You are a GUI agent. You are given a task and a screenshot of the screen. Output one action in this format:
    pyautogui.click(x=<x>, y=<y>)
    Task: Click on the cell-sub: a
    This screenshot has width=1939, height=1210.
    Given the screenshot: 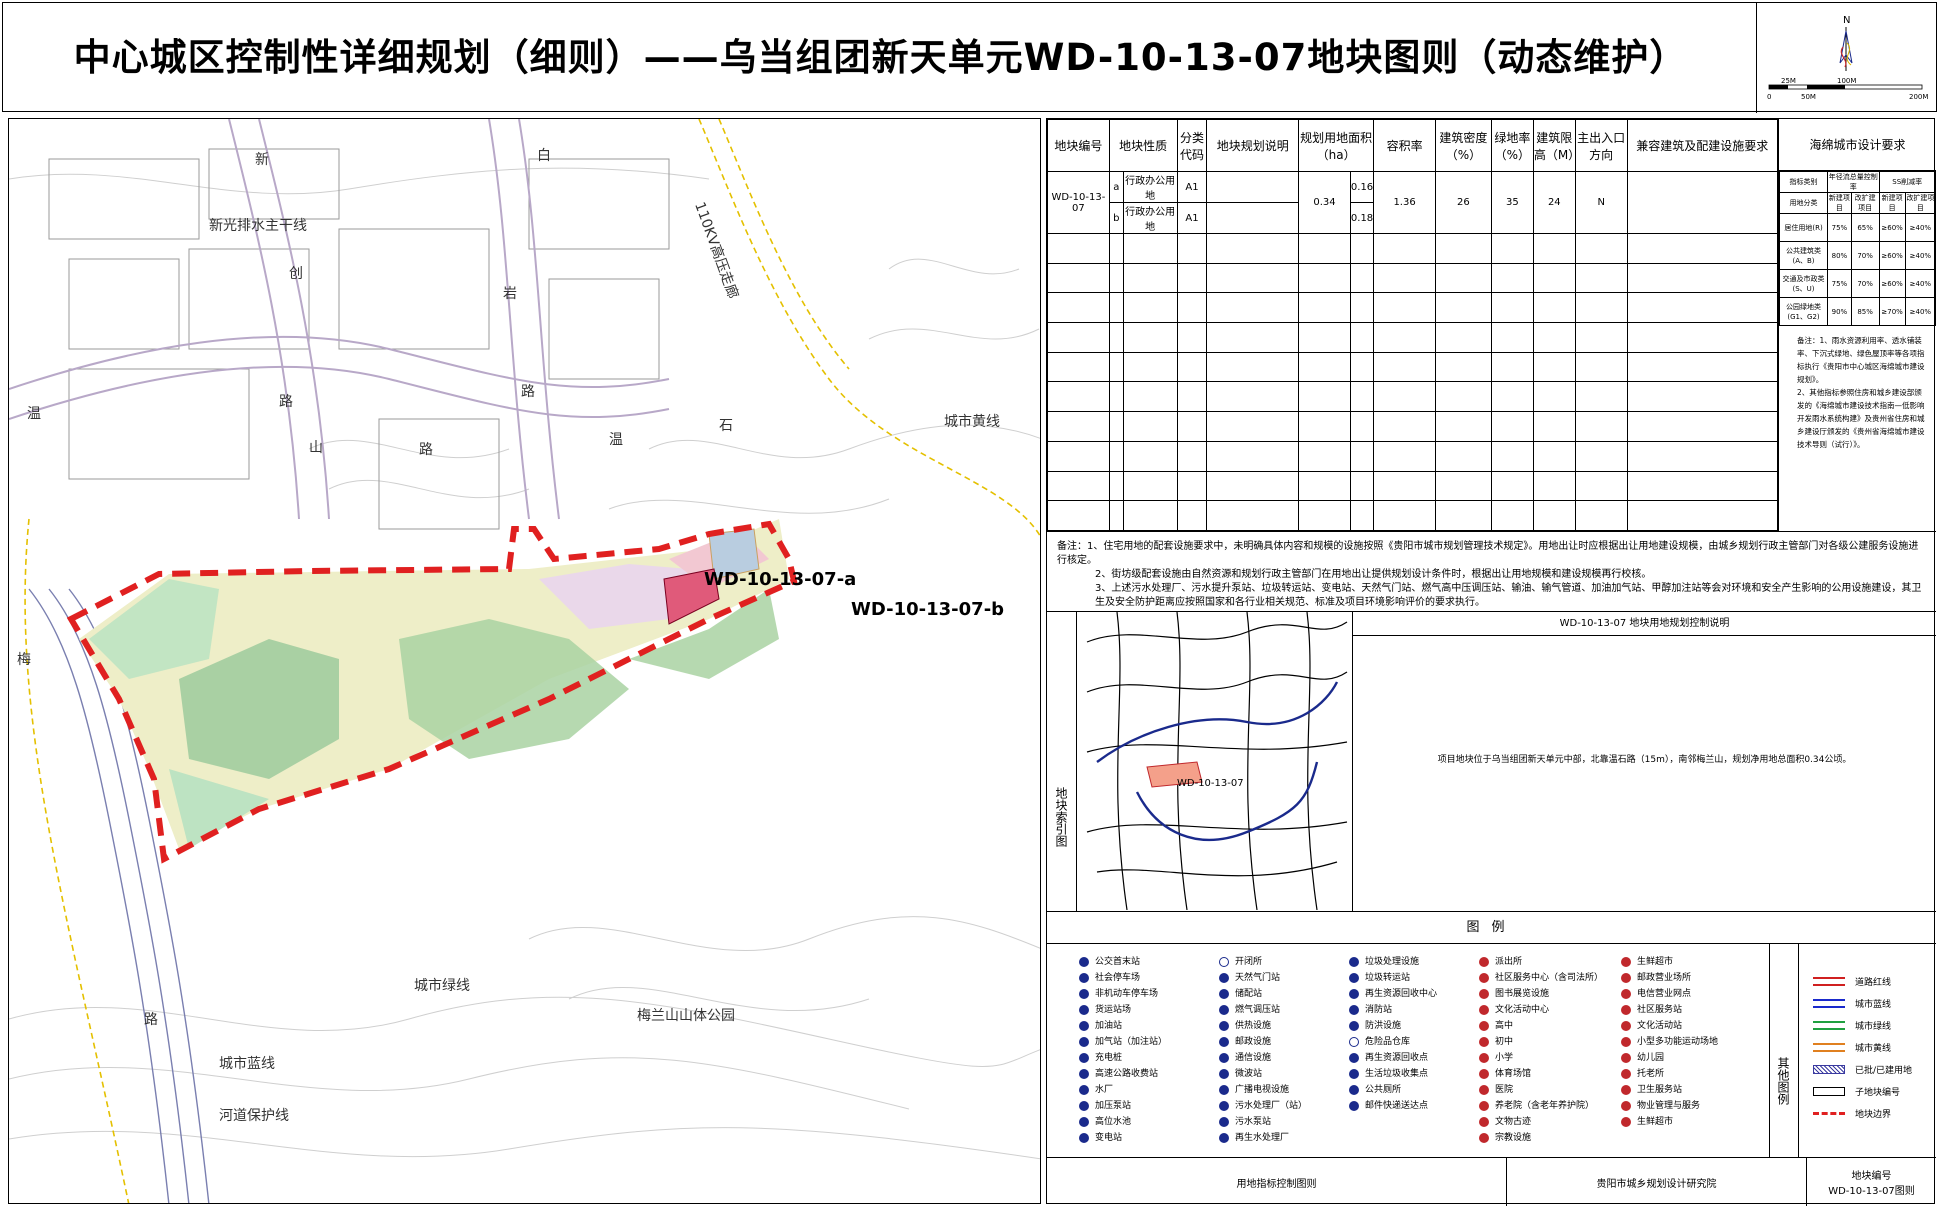 What is the action you would take?
    pyautogui.click(x=1116, y=187)
    